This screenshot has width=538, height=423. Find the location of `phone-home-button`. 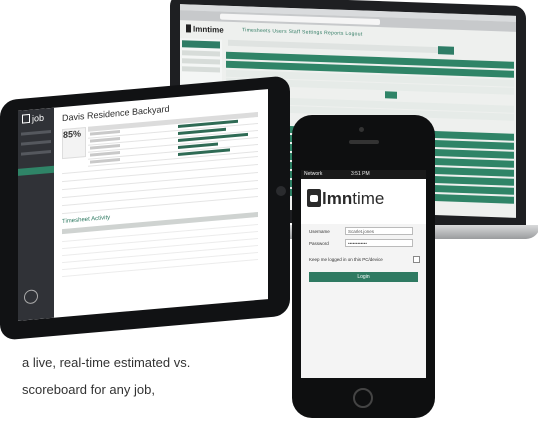

phone-home-button is located at coordinates (363, 398).